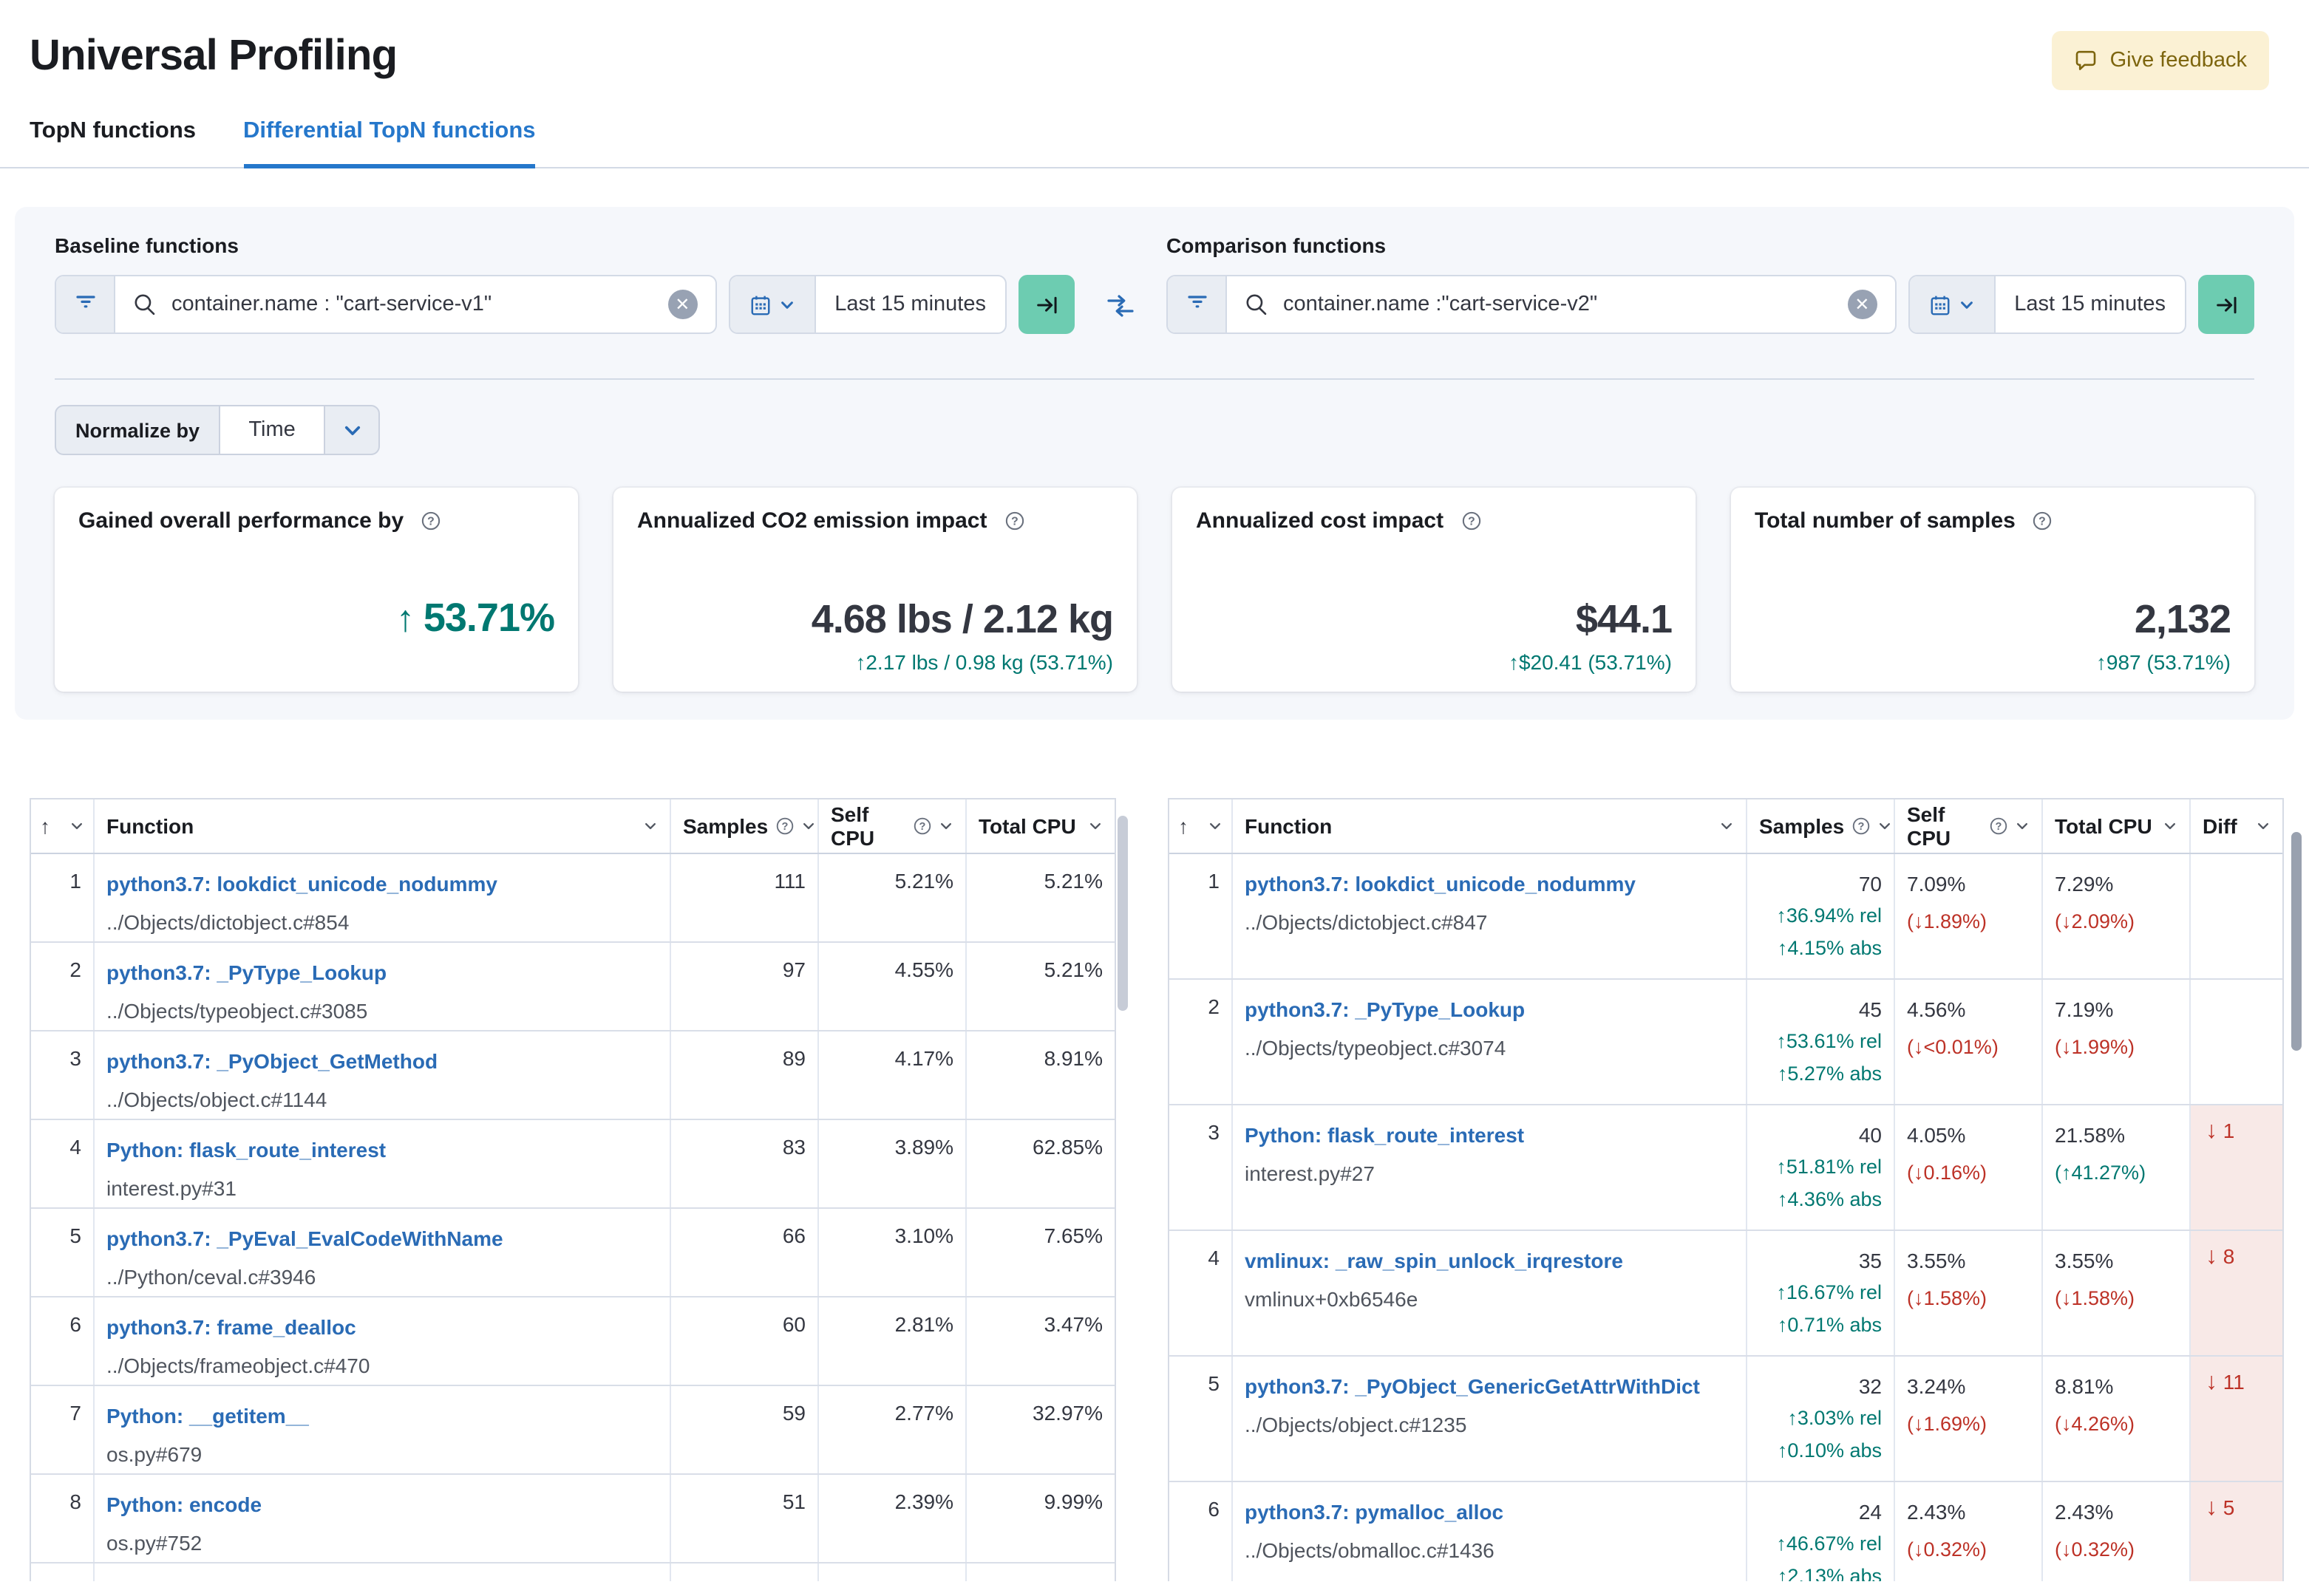 The height and width of the screenshot is (1596, 2309). I want to click on baseline-table-scrollbar, so click(1123, 913).